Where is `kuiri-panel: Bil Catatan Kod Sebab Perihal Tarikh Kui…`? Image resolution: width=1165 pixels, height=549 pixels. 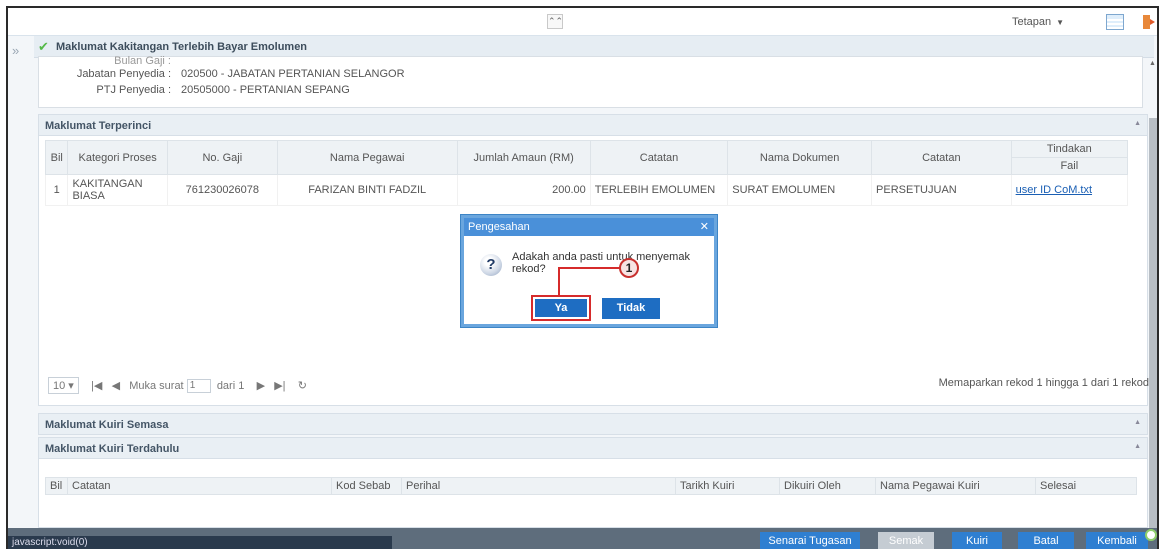
kuiri-panel: Bil Catatan Kod Sebab Perihal Tarikh Kui… is located at coordinates (593, 493).